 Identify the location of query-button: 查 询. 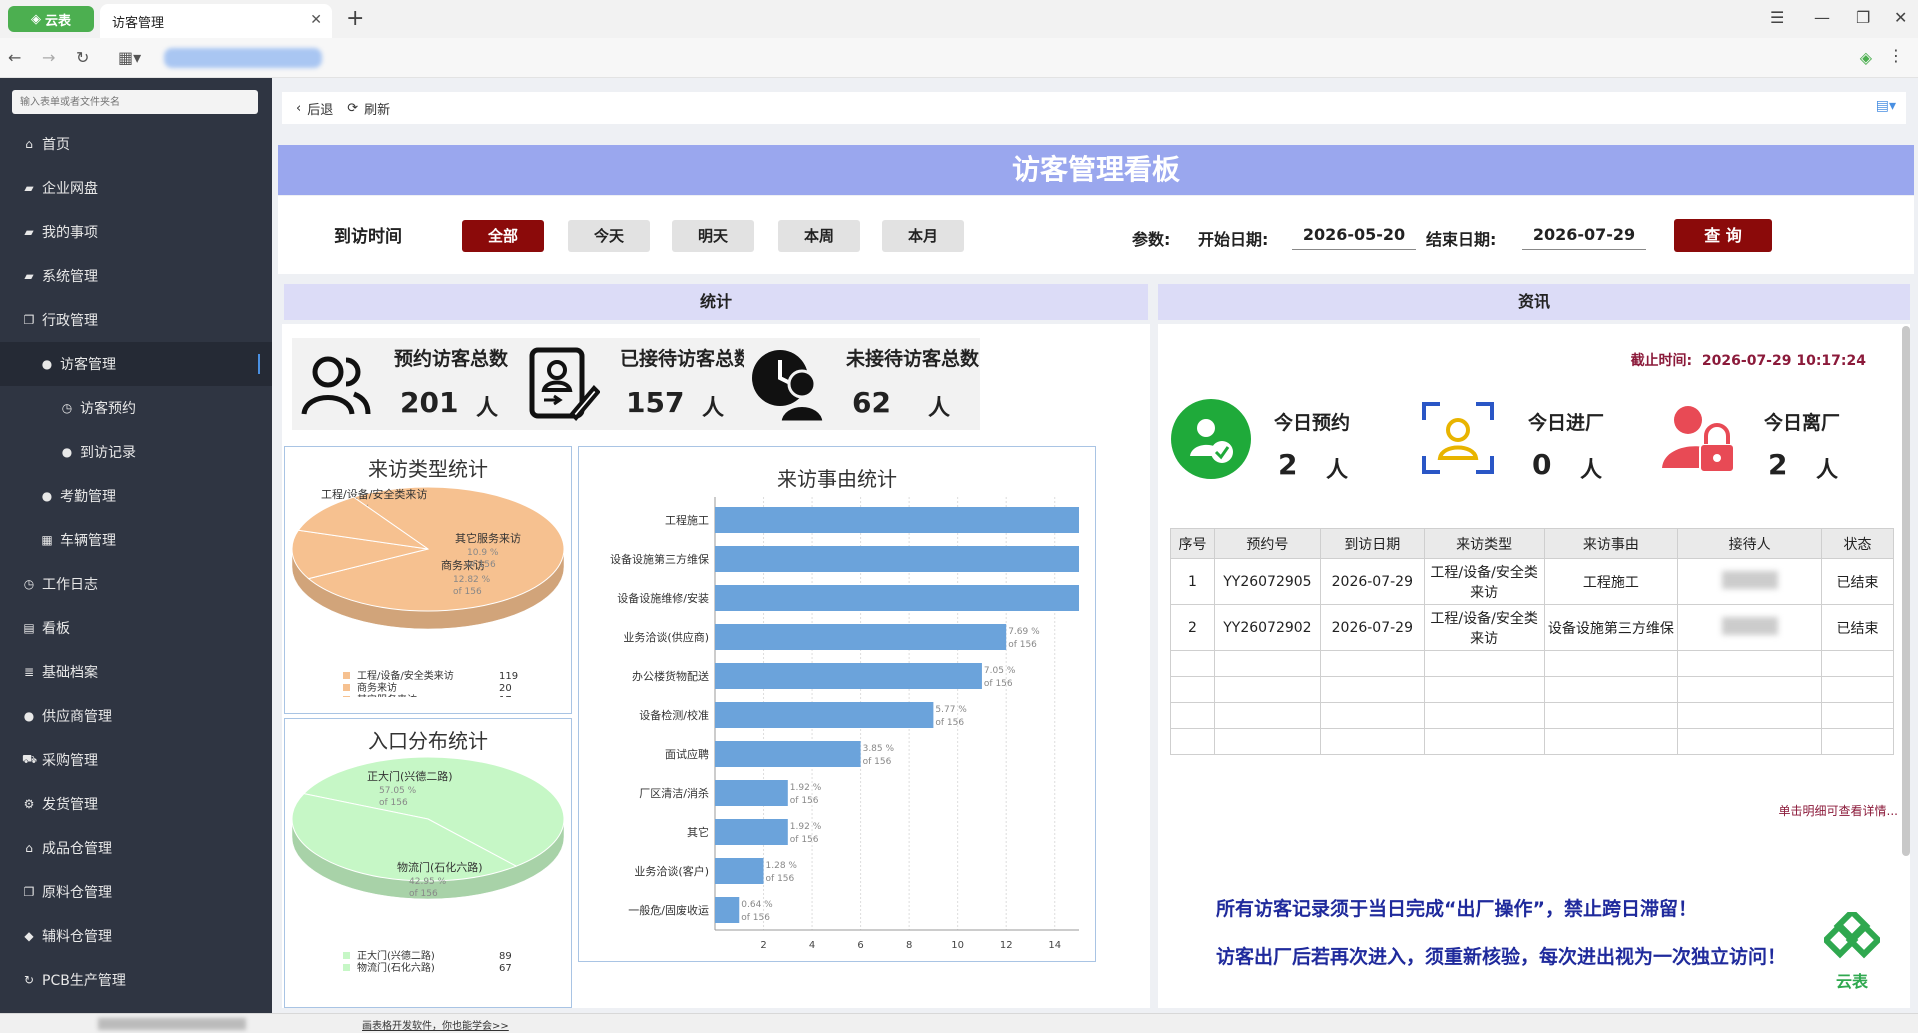
(1723, 235).